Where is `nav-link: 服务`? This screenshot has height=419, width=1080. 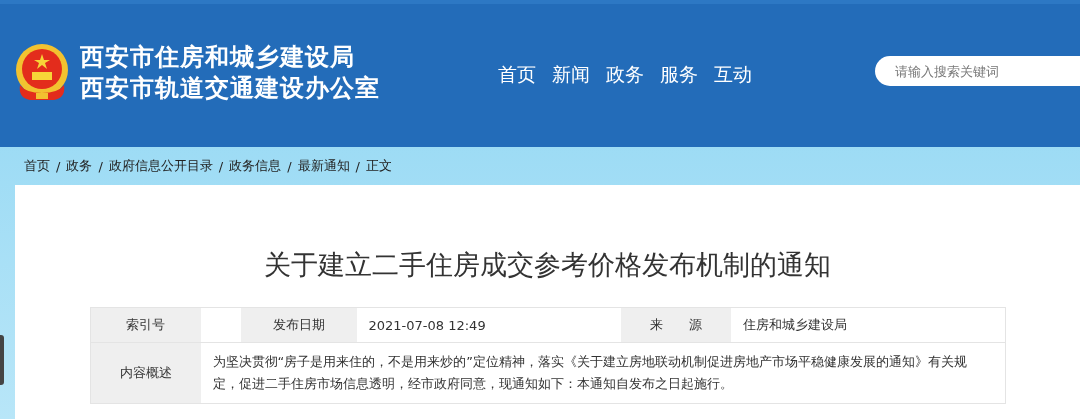
nav-link: 服务 is located at coordinates (679, 75).